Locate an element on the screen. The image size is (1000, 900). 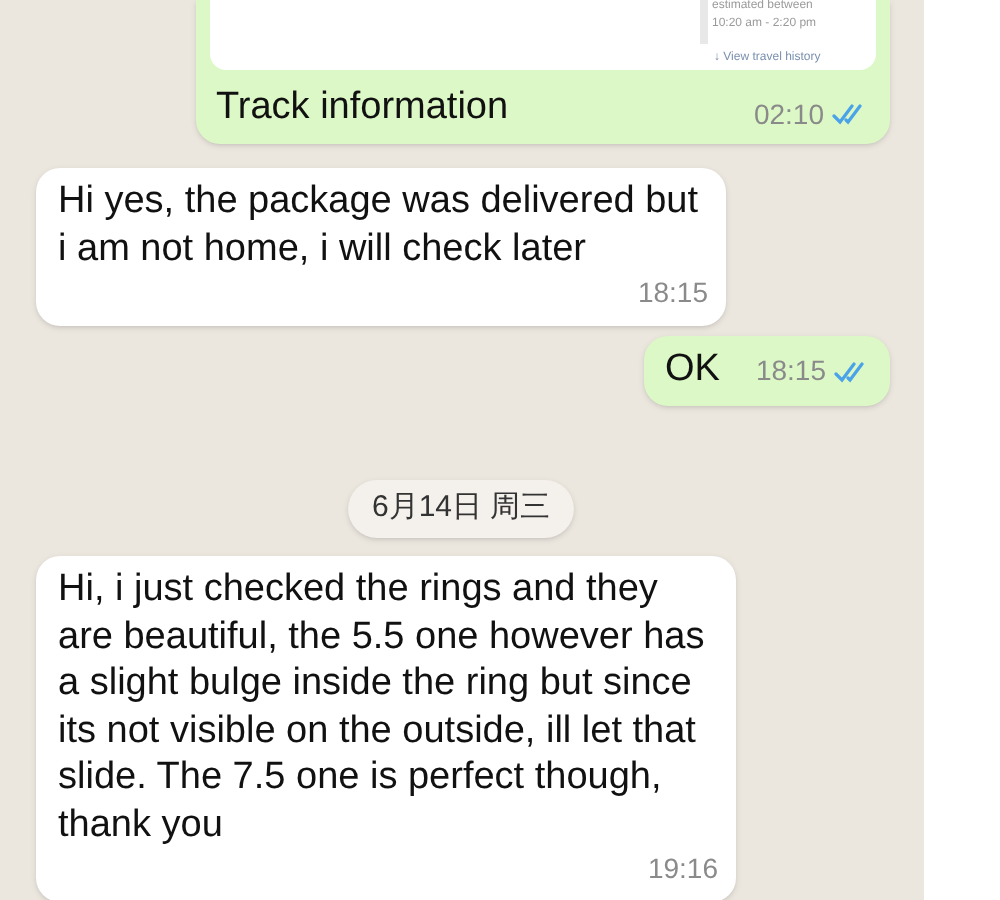
message-text: OK is located at coordinates (692, 370).